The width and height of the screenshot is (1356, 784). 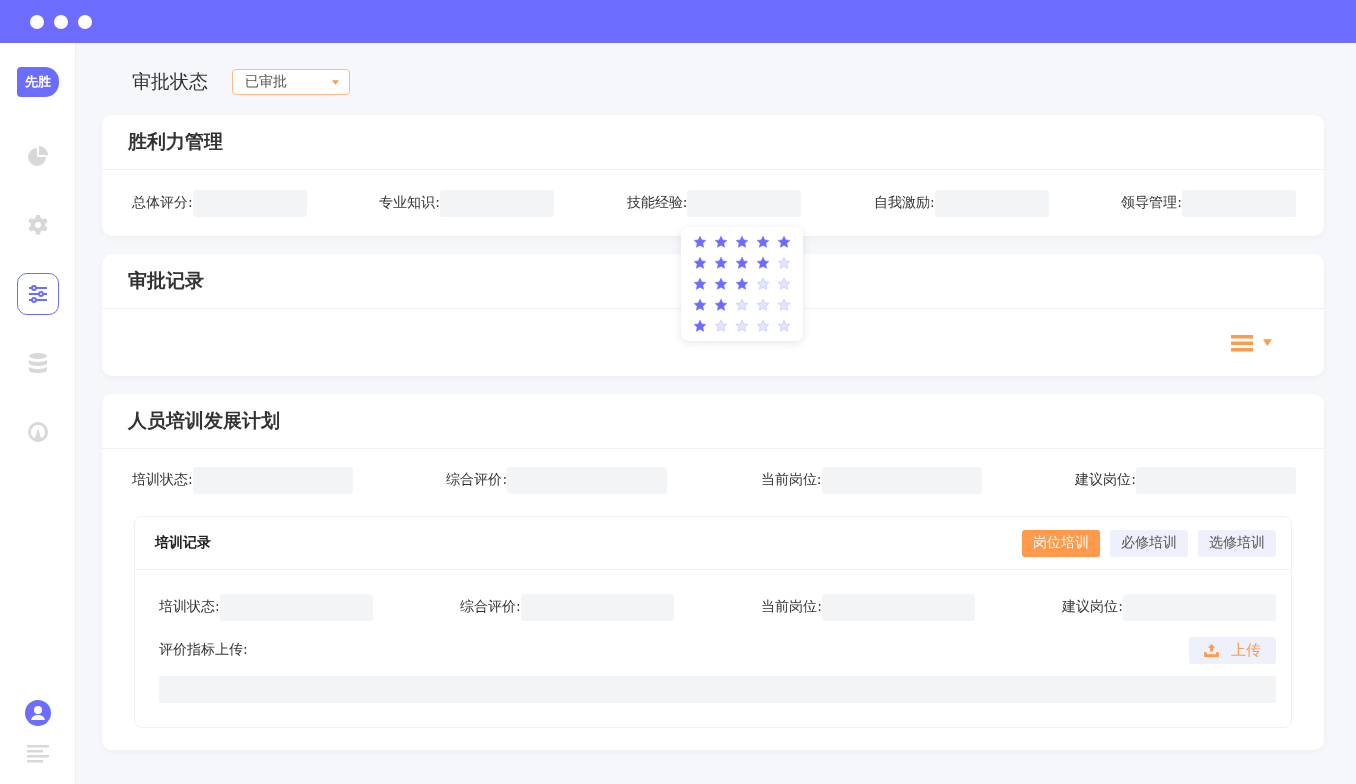 I want to click on menu-icon, so click(x=37, y=754).